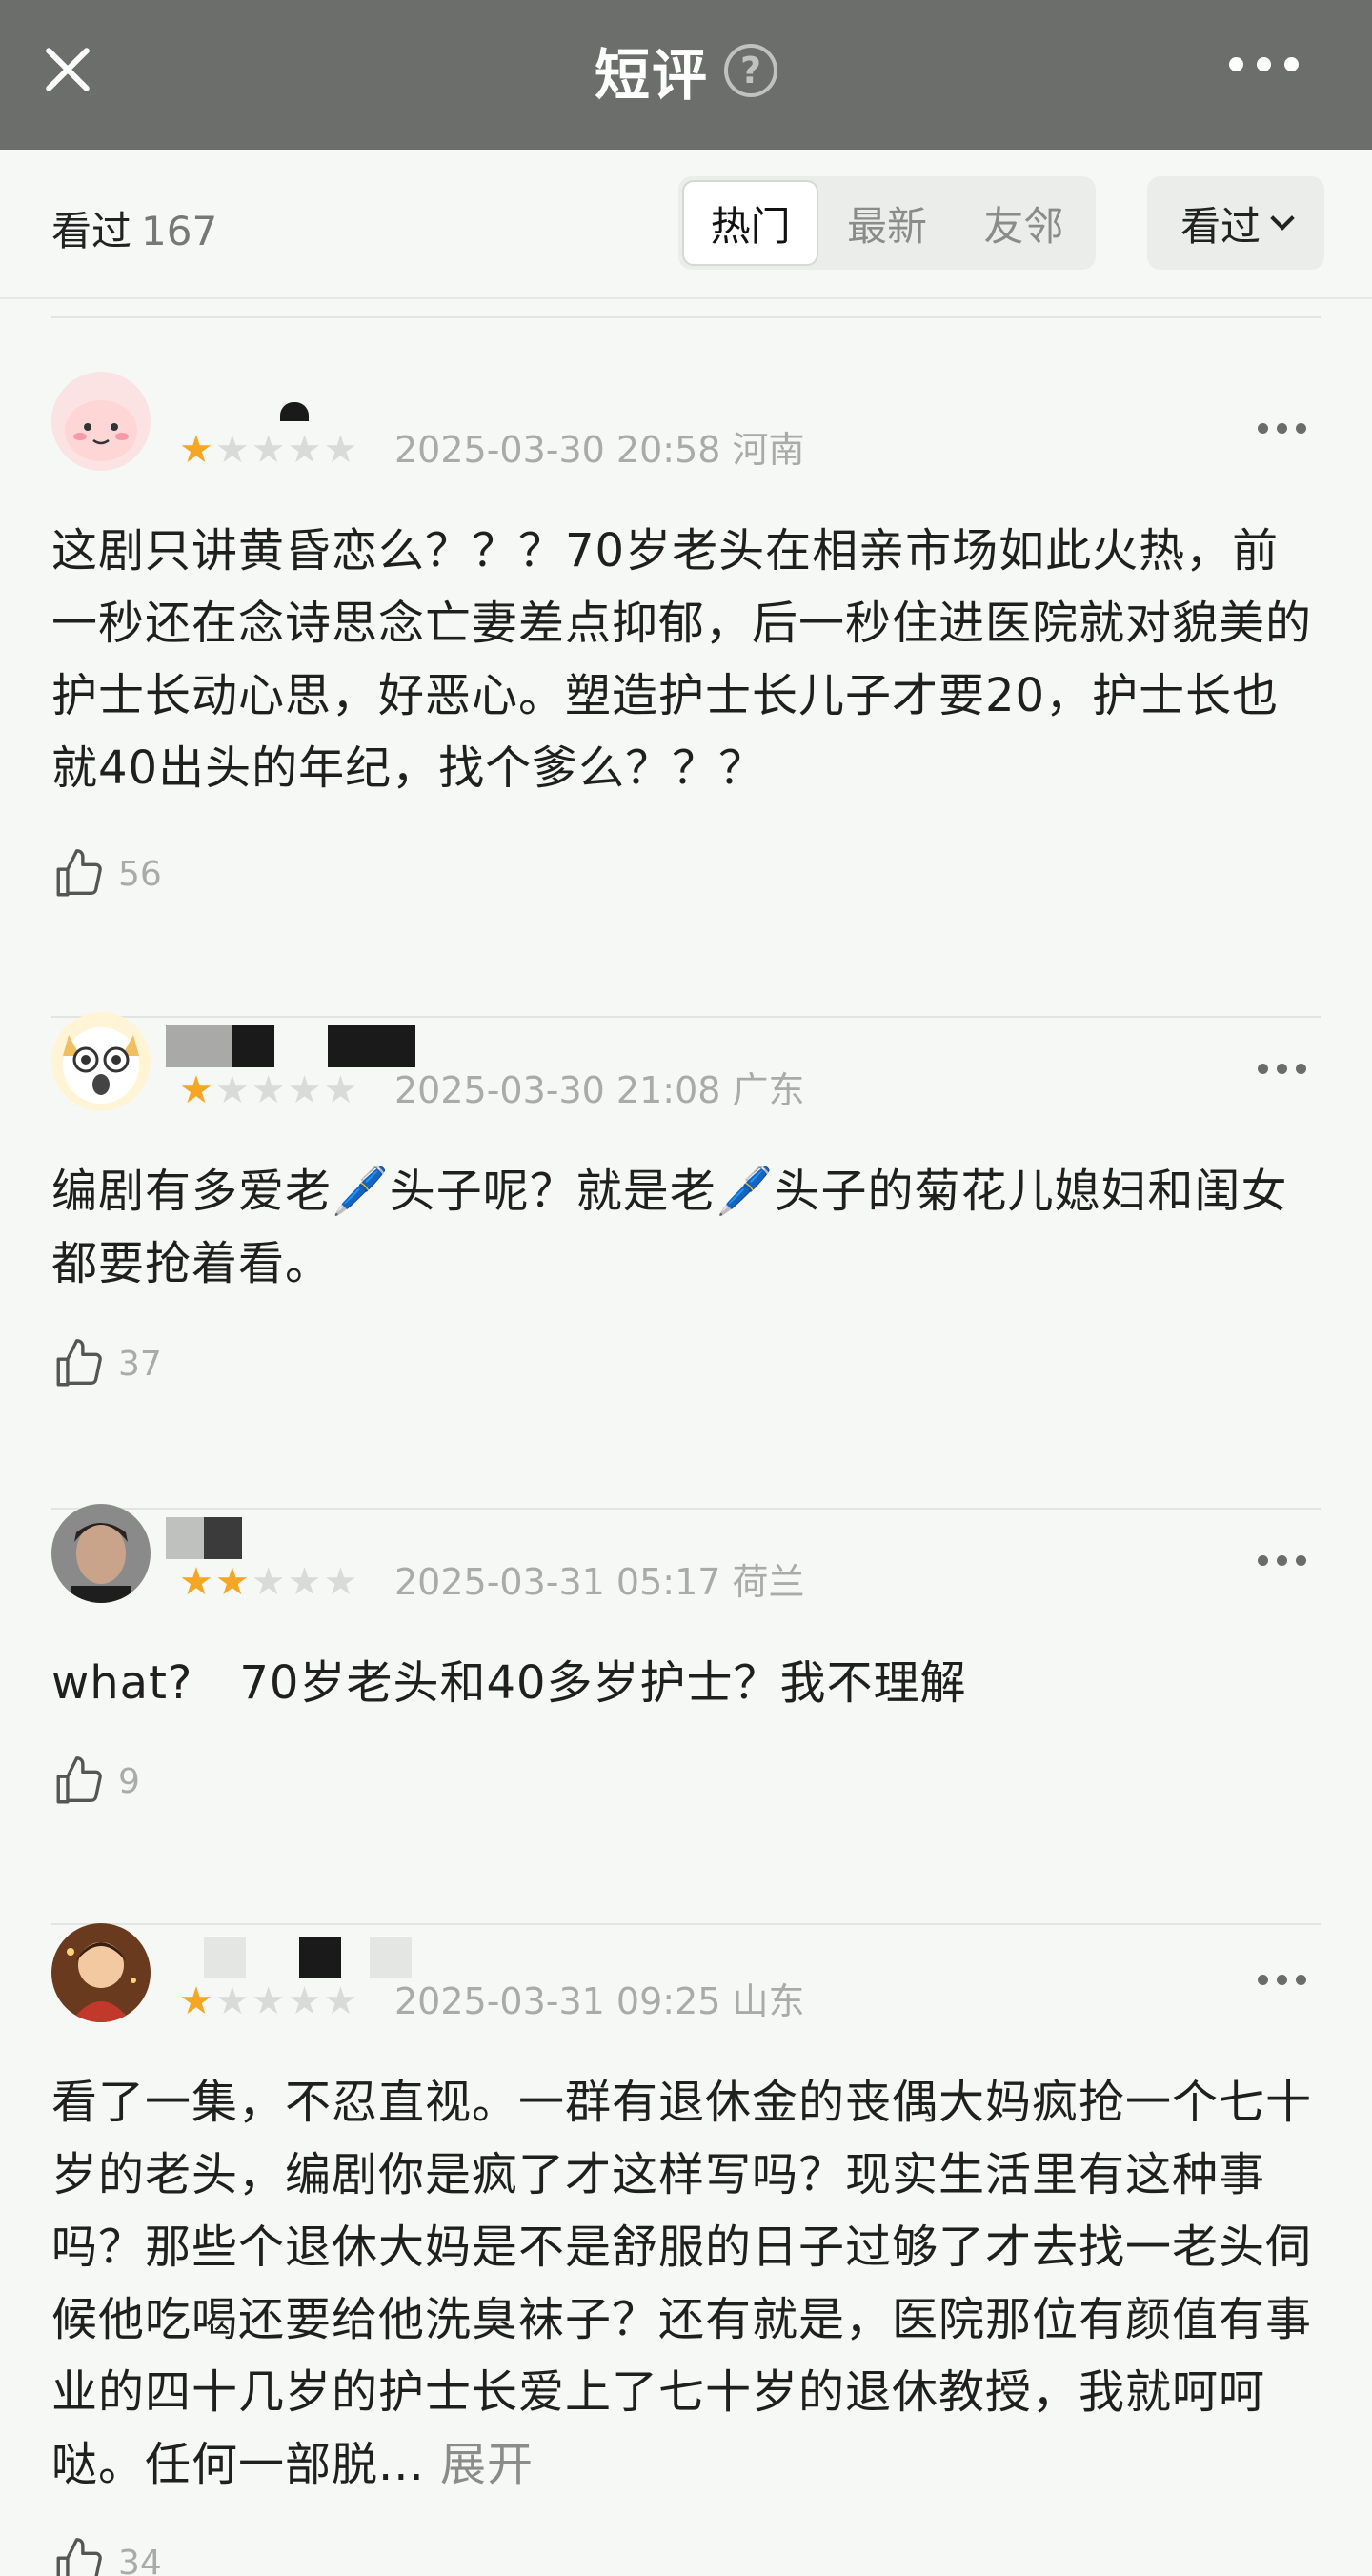 Image resolution: width=1372 pixels, height=2576 pixels. I want to click on tab-friends: 友邻, so click(1024, 223).